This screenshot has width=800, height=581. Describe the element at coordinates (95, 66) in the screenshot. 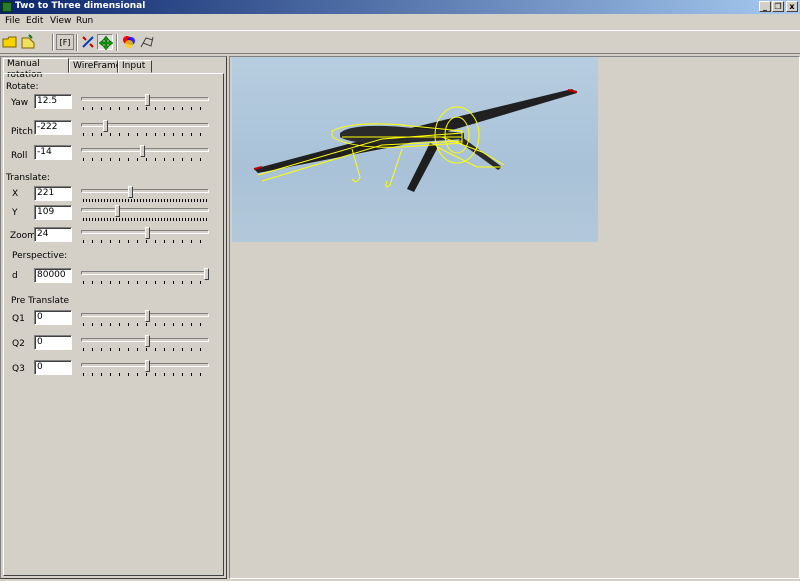

I see `tab-wireframe: WireFrame` at that location.